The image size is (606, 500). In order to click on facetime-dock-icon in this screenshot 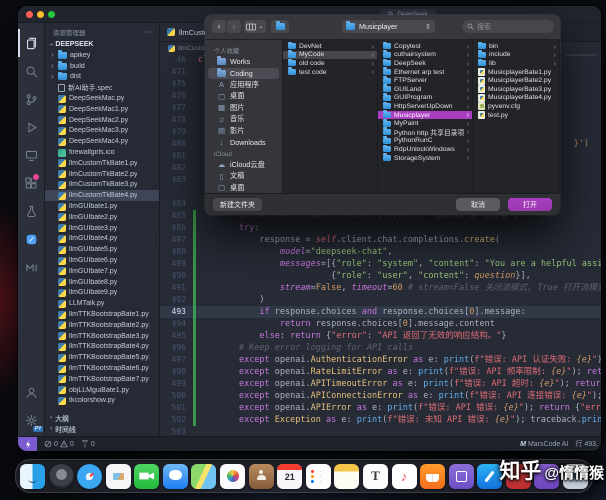, I will do `click(147, 476)`.